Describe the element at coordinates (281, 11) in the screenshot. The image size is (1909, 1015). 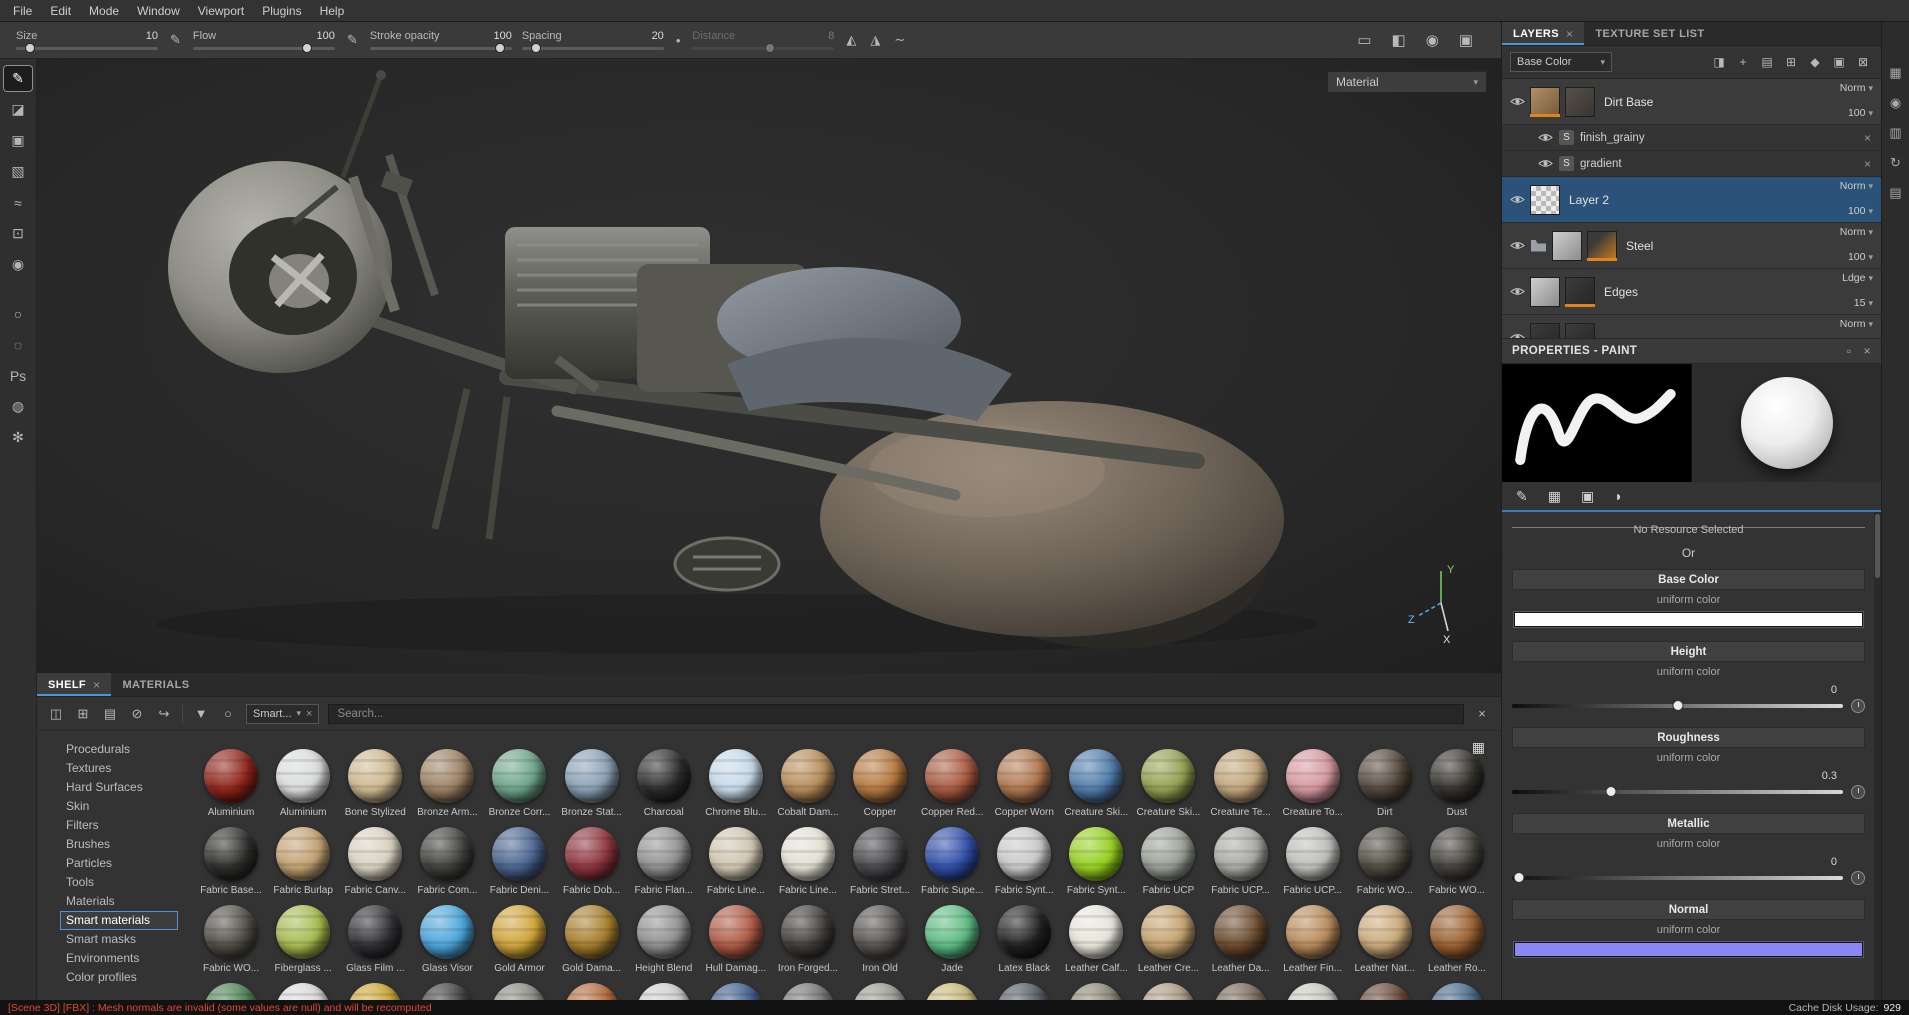
I see `menu-plugins: Plugins` at that location.